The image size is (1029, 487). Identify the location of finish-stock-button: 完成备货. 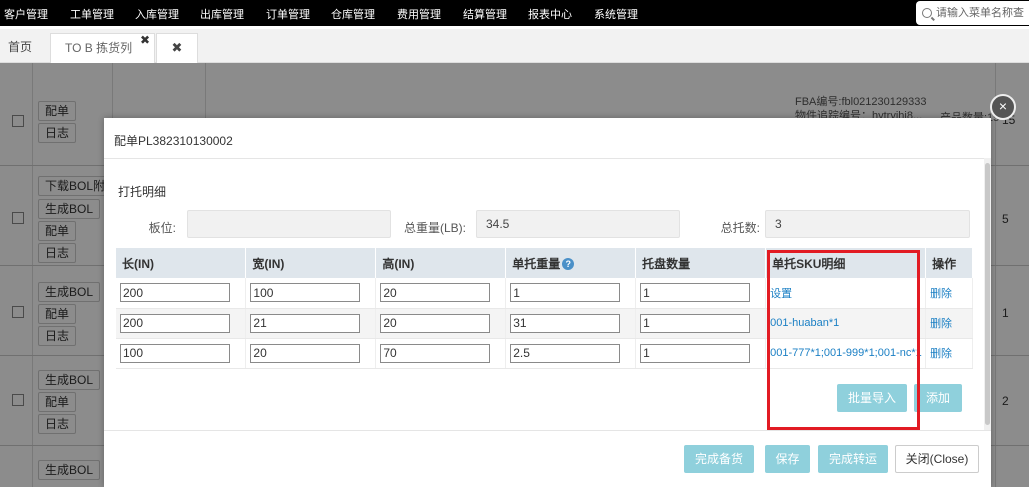
(719, 459).